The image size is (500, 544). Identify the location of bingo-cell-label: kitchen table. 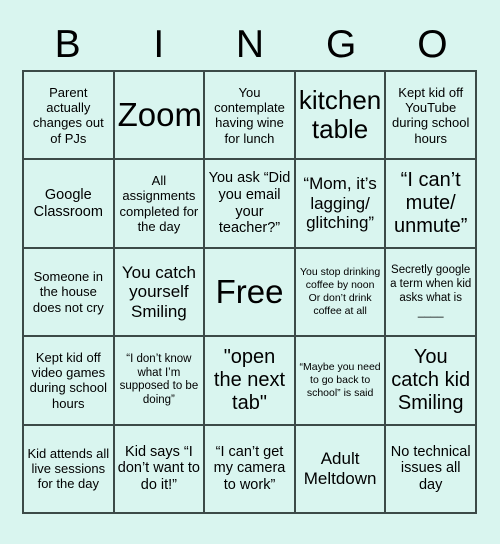
(340, 115).